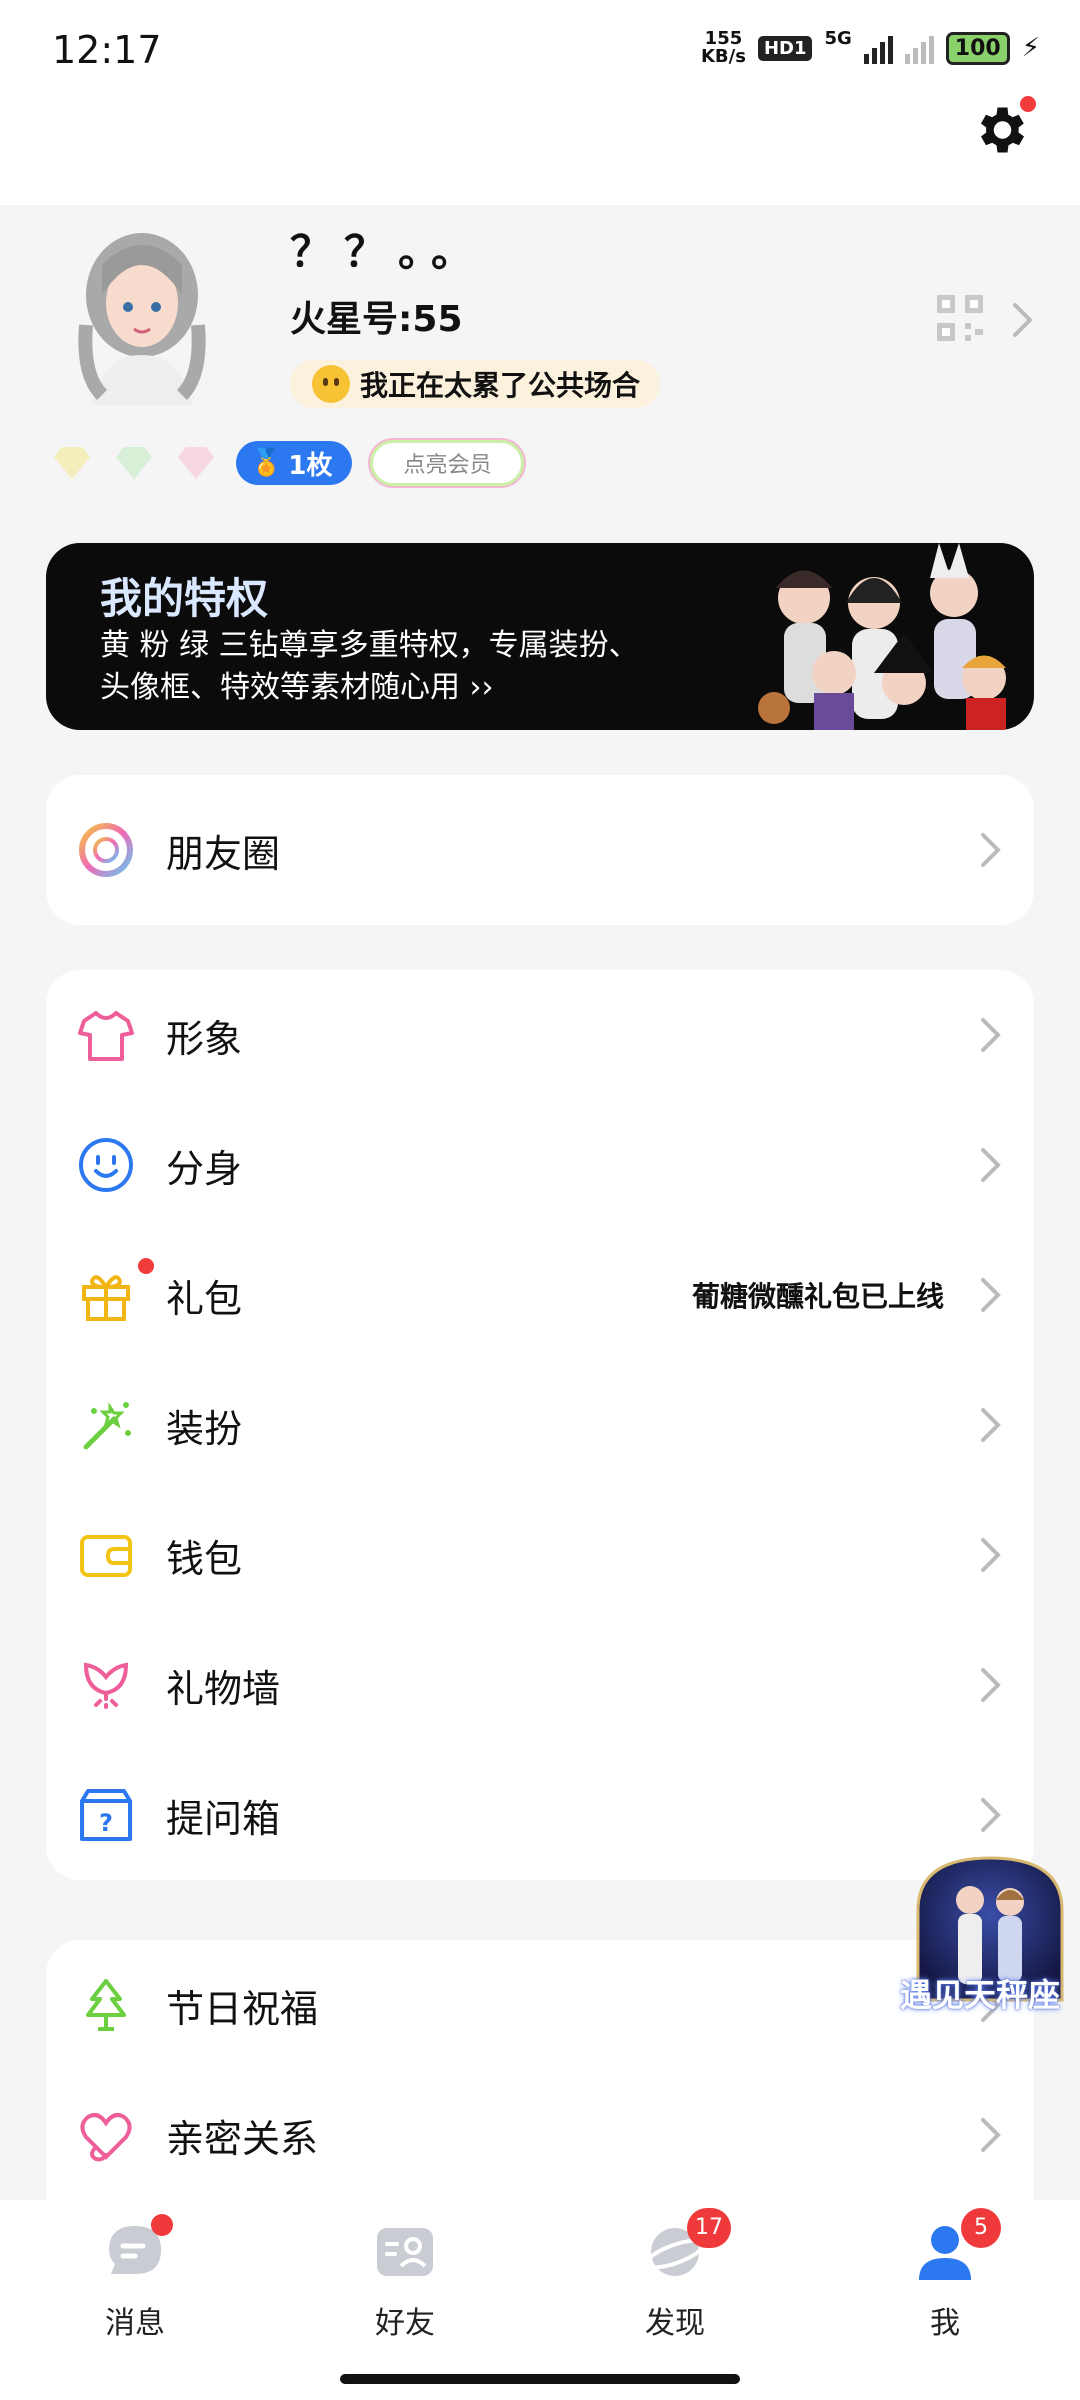 Image resolution: width=1080 pixels, height=2400 pixels. Describe the element at coordinates (405, 2252) in the screenshot. I see `friends-icon` at that location.